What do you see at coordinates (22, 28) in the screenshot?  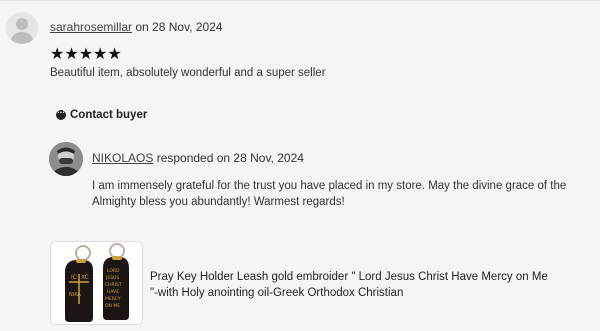 I see `reviewer-avatar` at bounding box center [22, 28].